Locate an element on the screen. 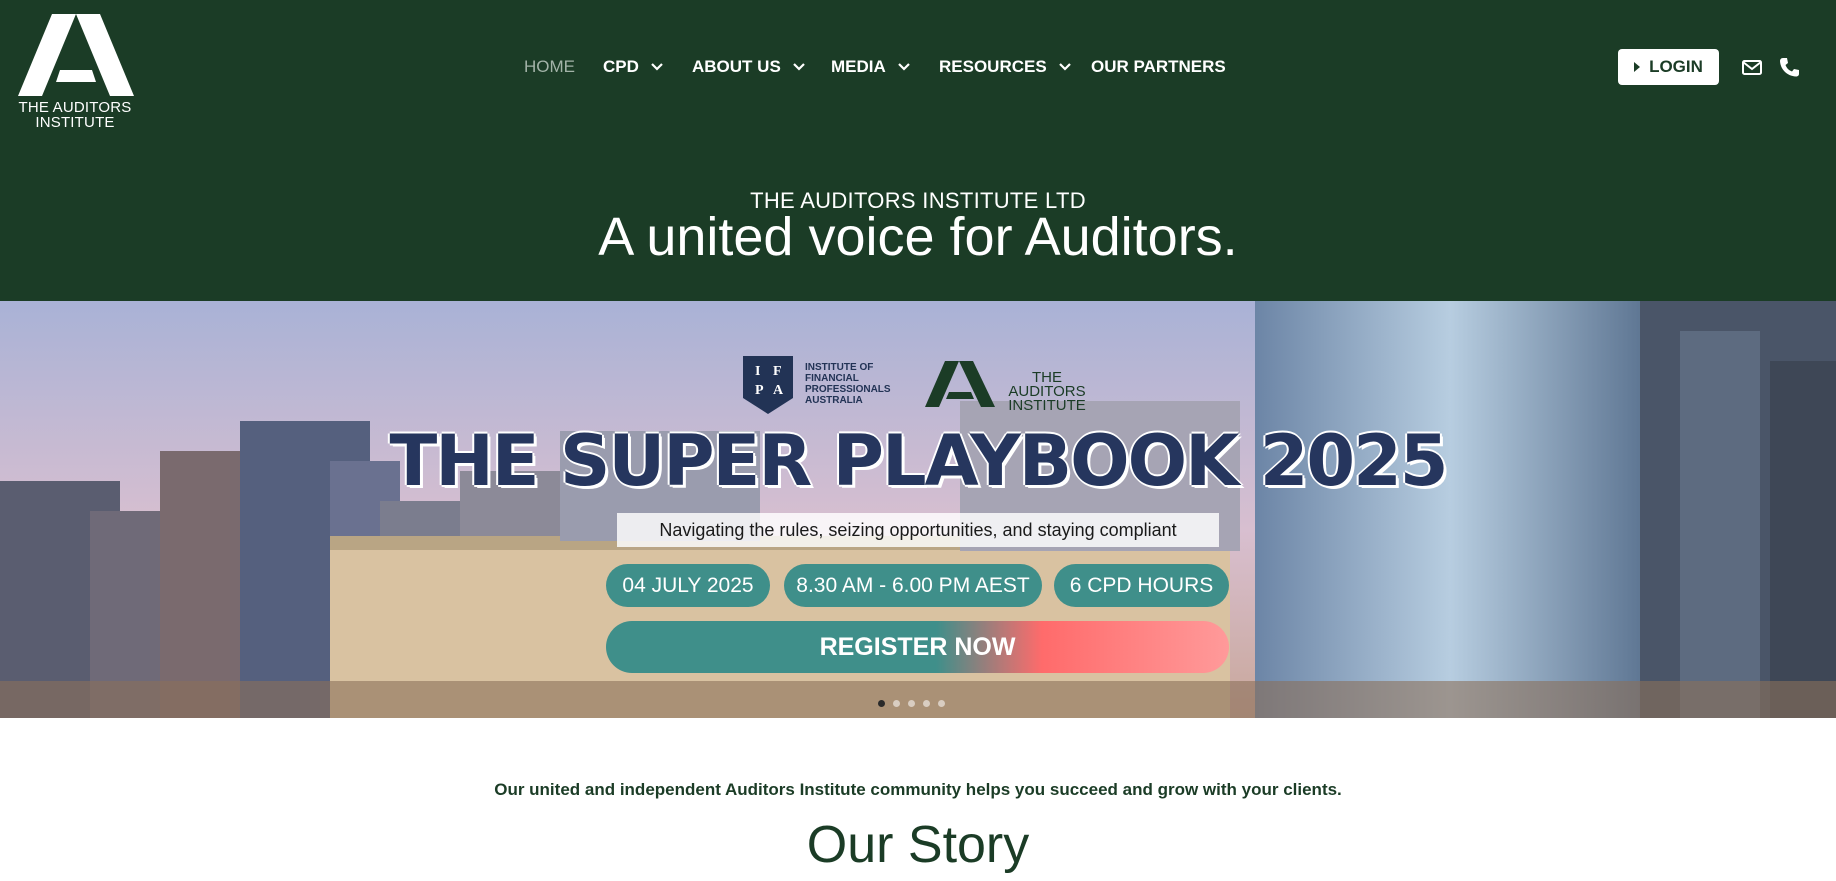 The height and width of the screenshot is (881, 1836). svg-text: F is located at coordinates (777, 371).